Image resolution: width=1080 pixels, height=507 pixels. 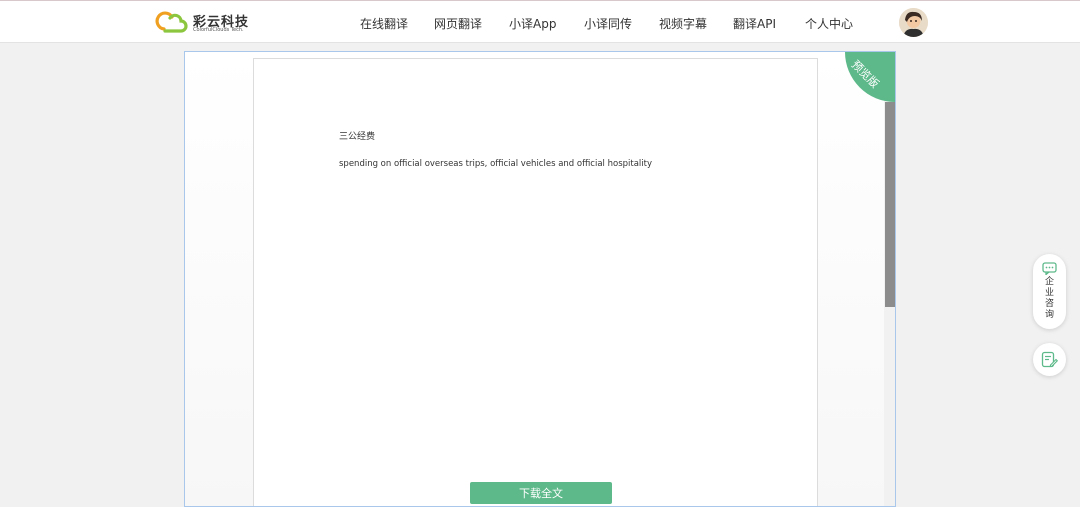 I want to click on scrollbar-thumb, so click(x=890, y=204).